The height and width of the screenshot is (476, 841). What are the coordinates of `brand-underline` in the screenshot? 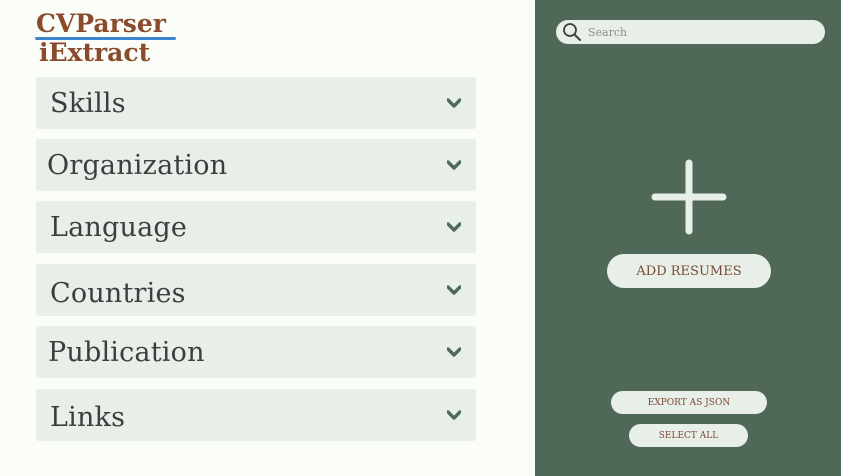 It's located at (105, 38).